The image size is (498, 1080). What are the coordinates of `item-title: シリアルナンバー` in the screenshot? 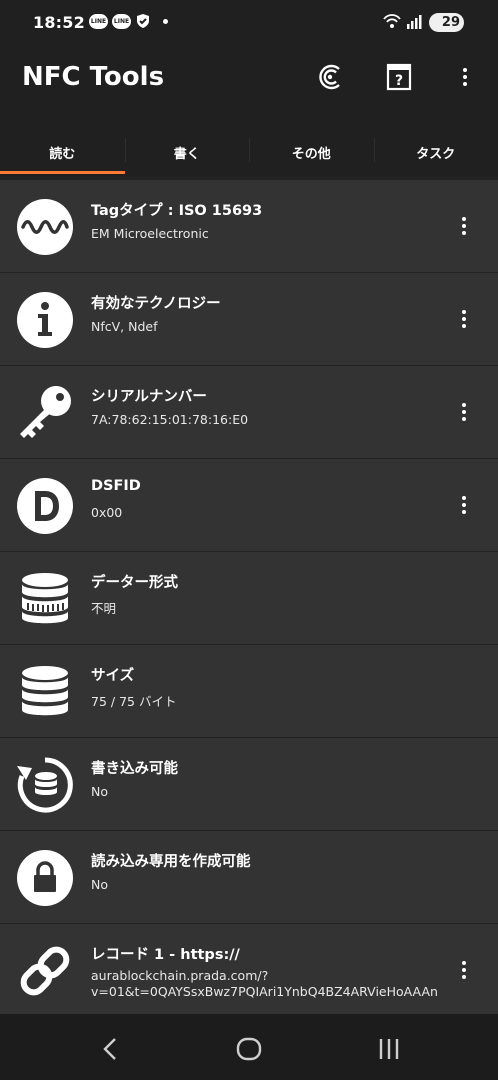 It's located at (149, 397).